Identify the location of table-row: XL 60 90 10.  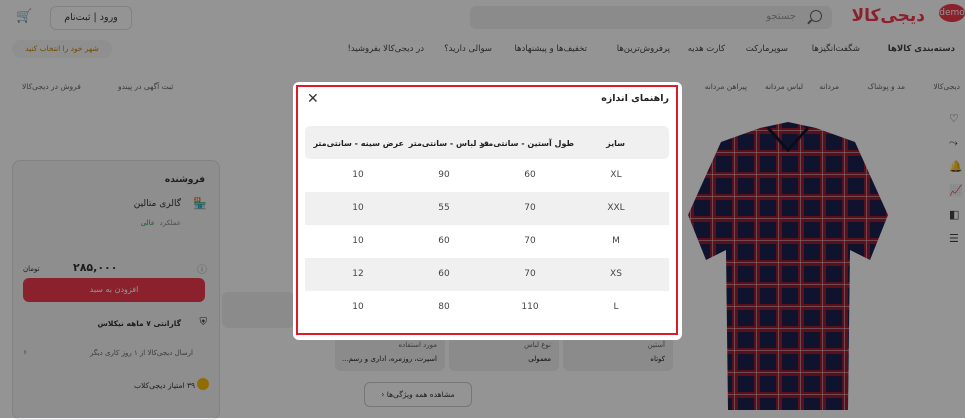
(487, 175).